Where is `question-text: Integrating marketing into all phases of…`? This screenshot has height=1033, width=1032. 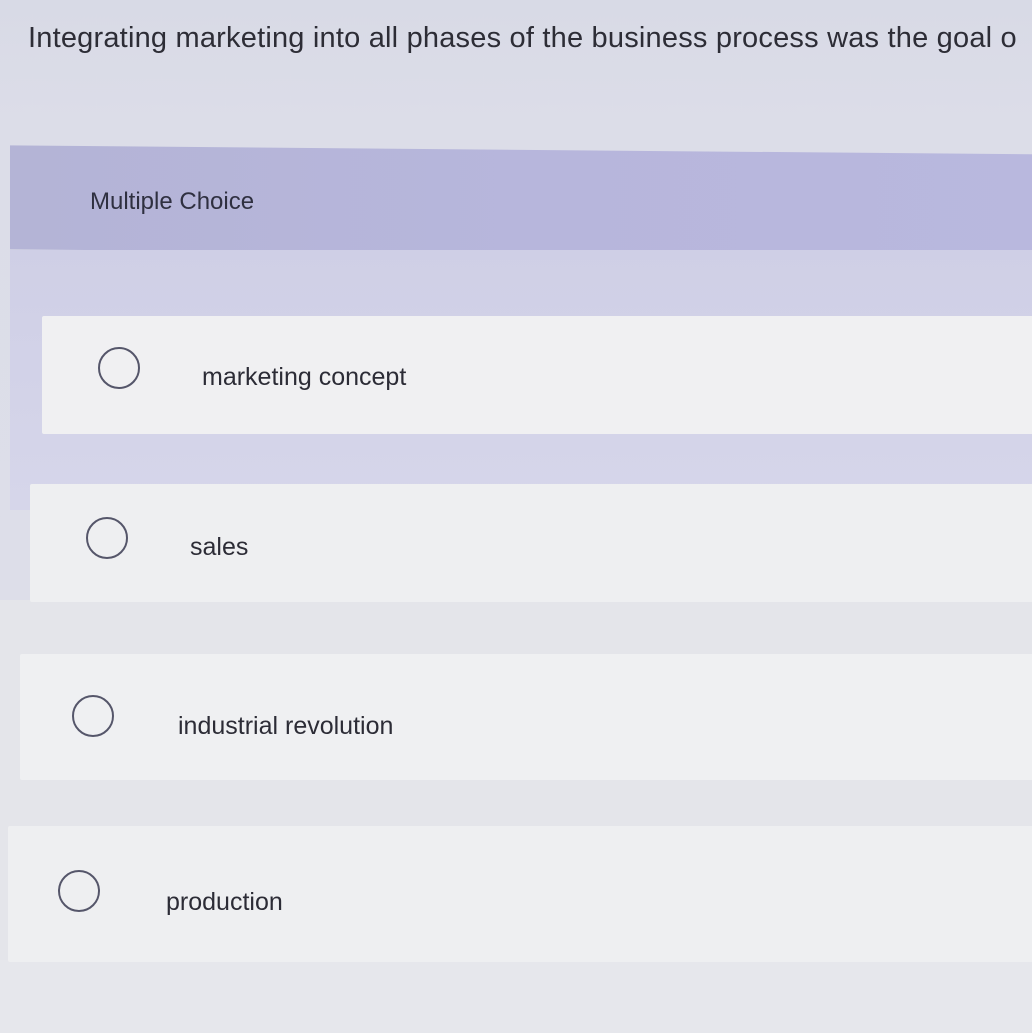
question-text: Integrating marketing into all phases of… is located at coordinates (522, 38).